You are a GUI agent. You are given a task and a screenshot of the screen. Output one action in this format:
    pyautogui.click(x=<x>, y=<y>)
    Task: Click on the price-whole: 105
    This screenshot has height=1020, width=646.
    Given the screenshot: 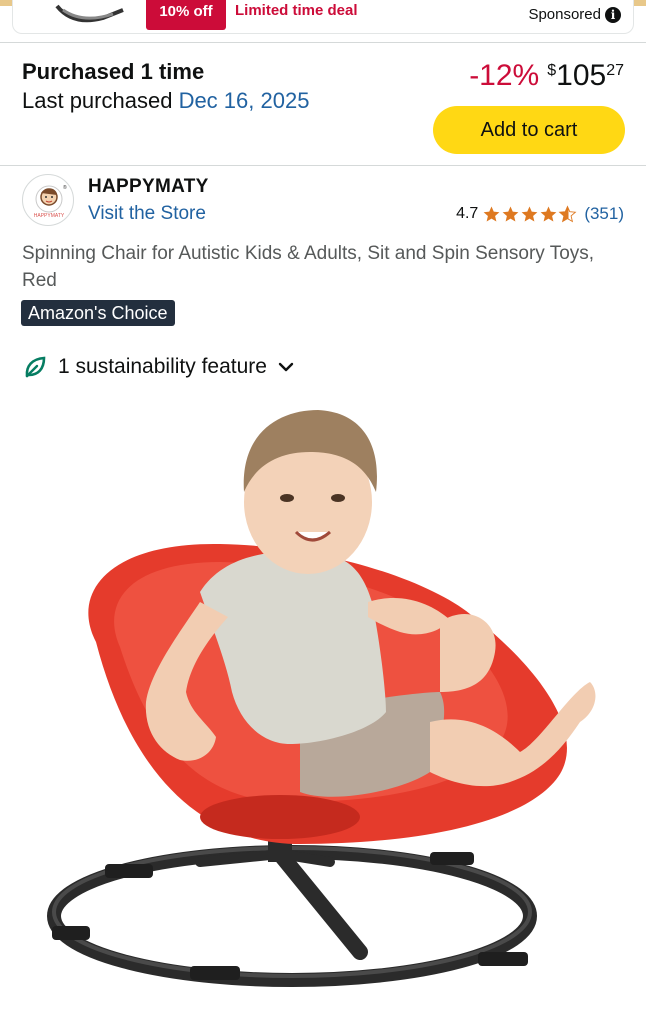 What is the action you would take?
    pyautogui.click(x=581, y=75)
    